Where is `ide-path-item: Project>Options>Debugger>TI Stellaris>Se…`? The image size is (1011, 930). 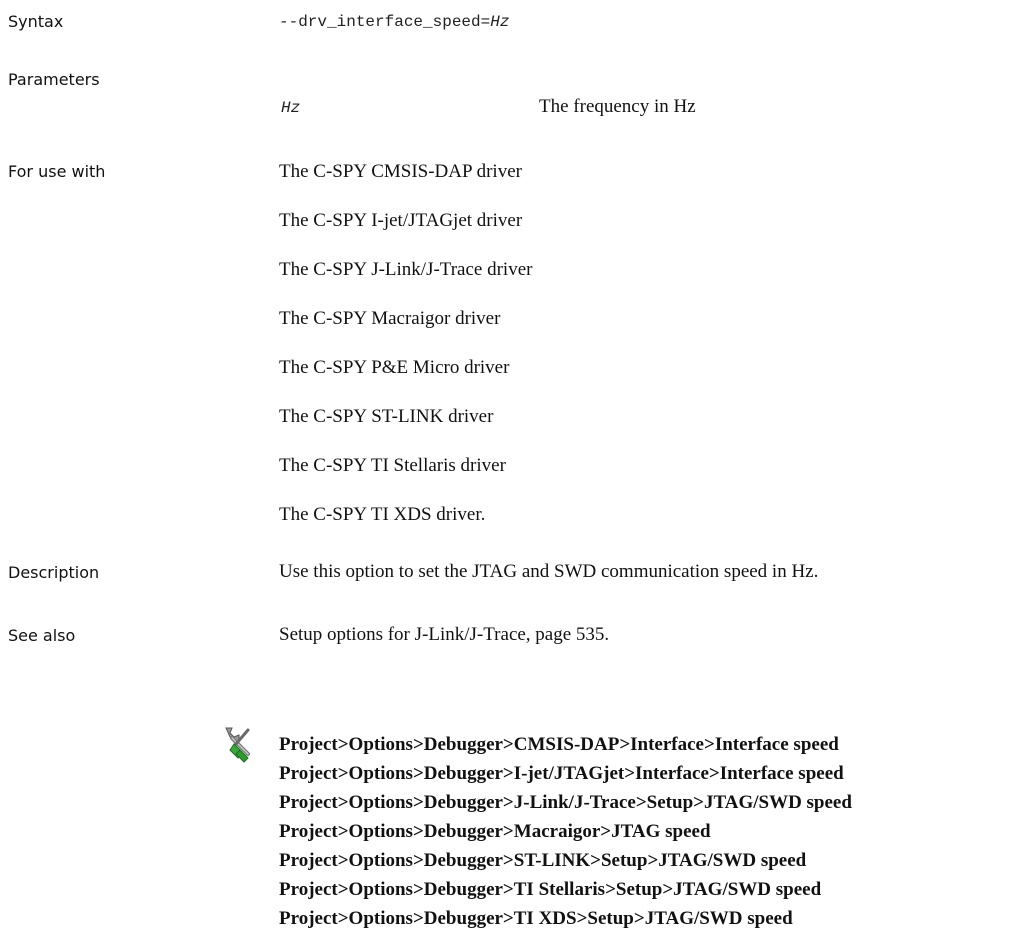
ide-path-item: Project>Options>Debugger>TI Stellaris>Se… is located at coordinates (550, 889).